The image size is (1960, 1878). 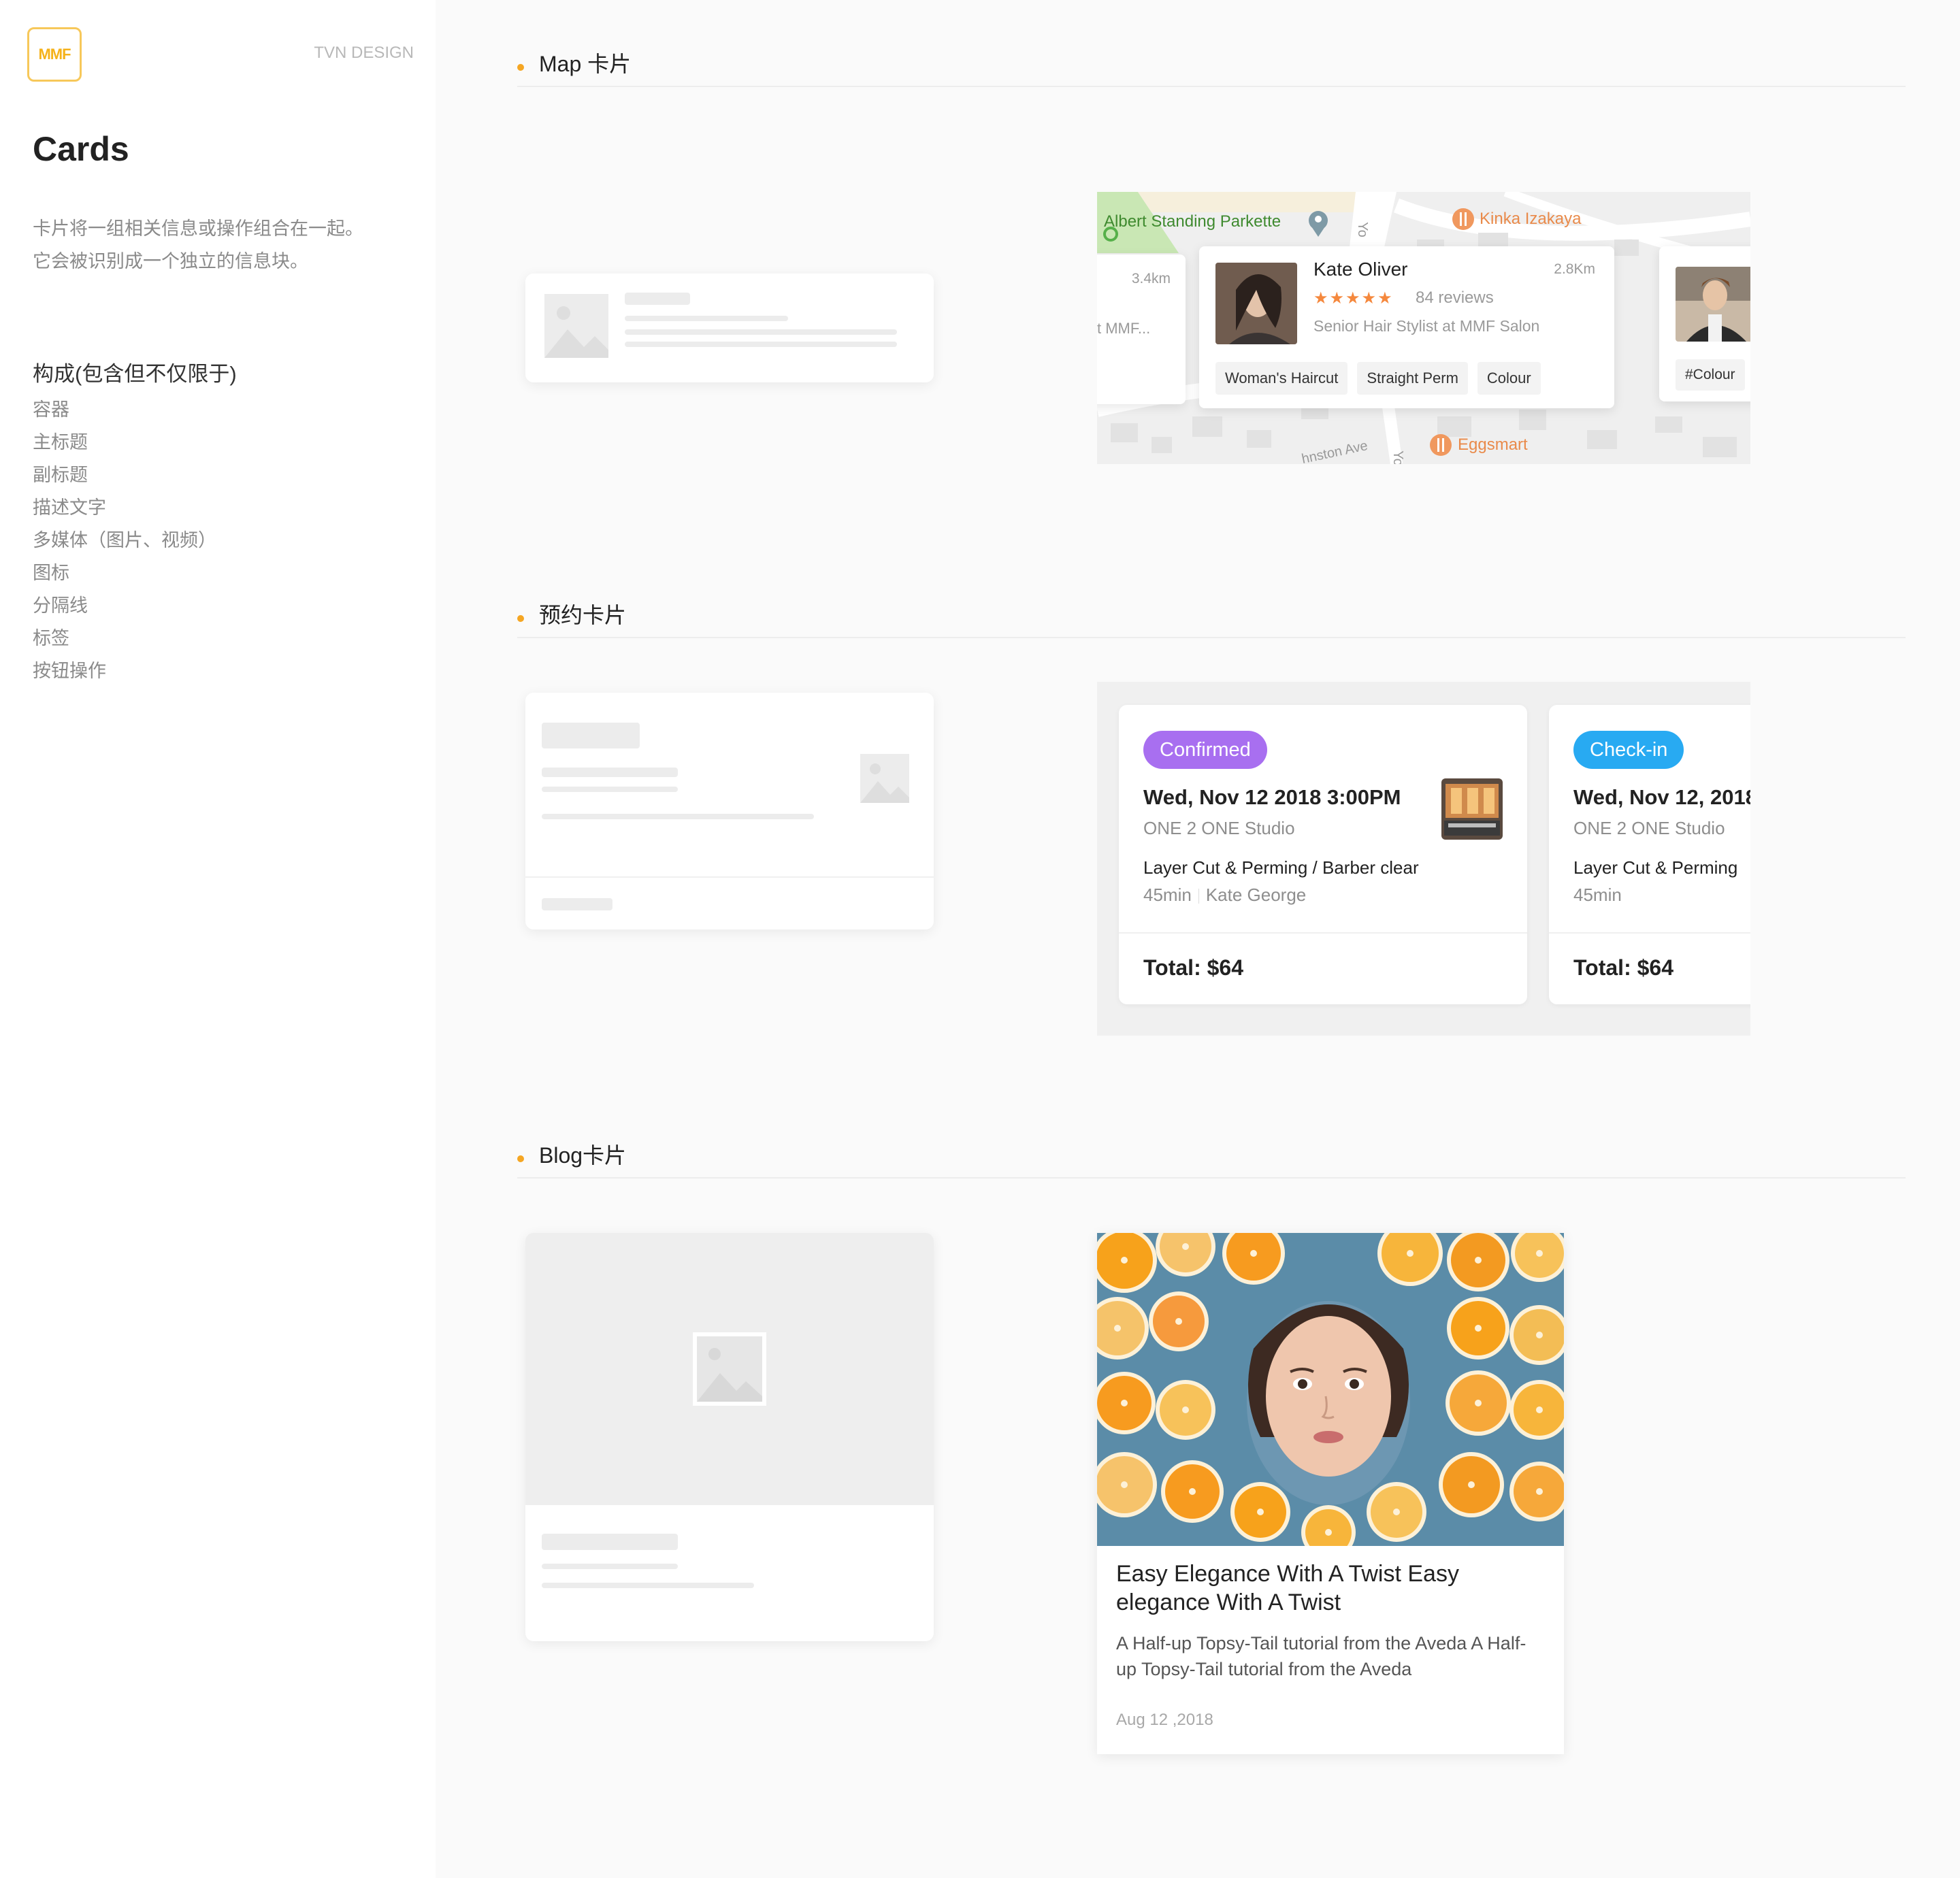 I want to click on map-card-wireframe, so click(x=729, y=328).